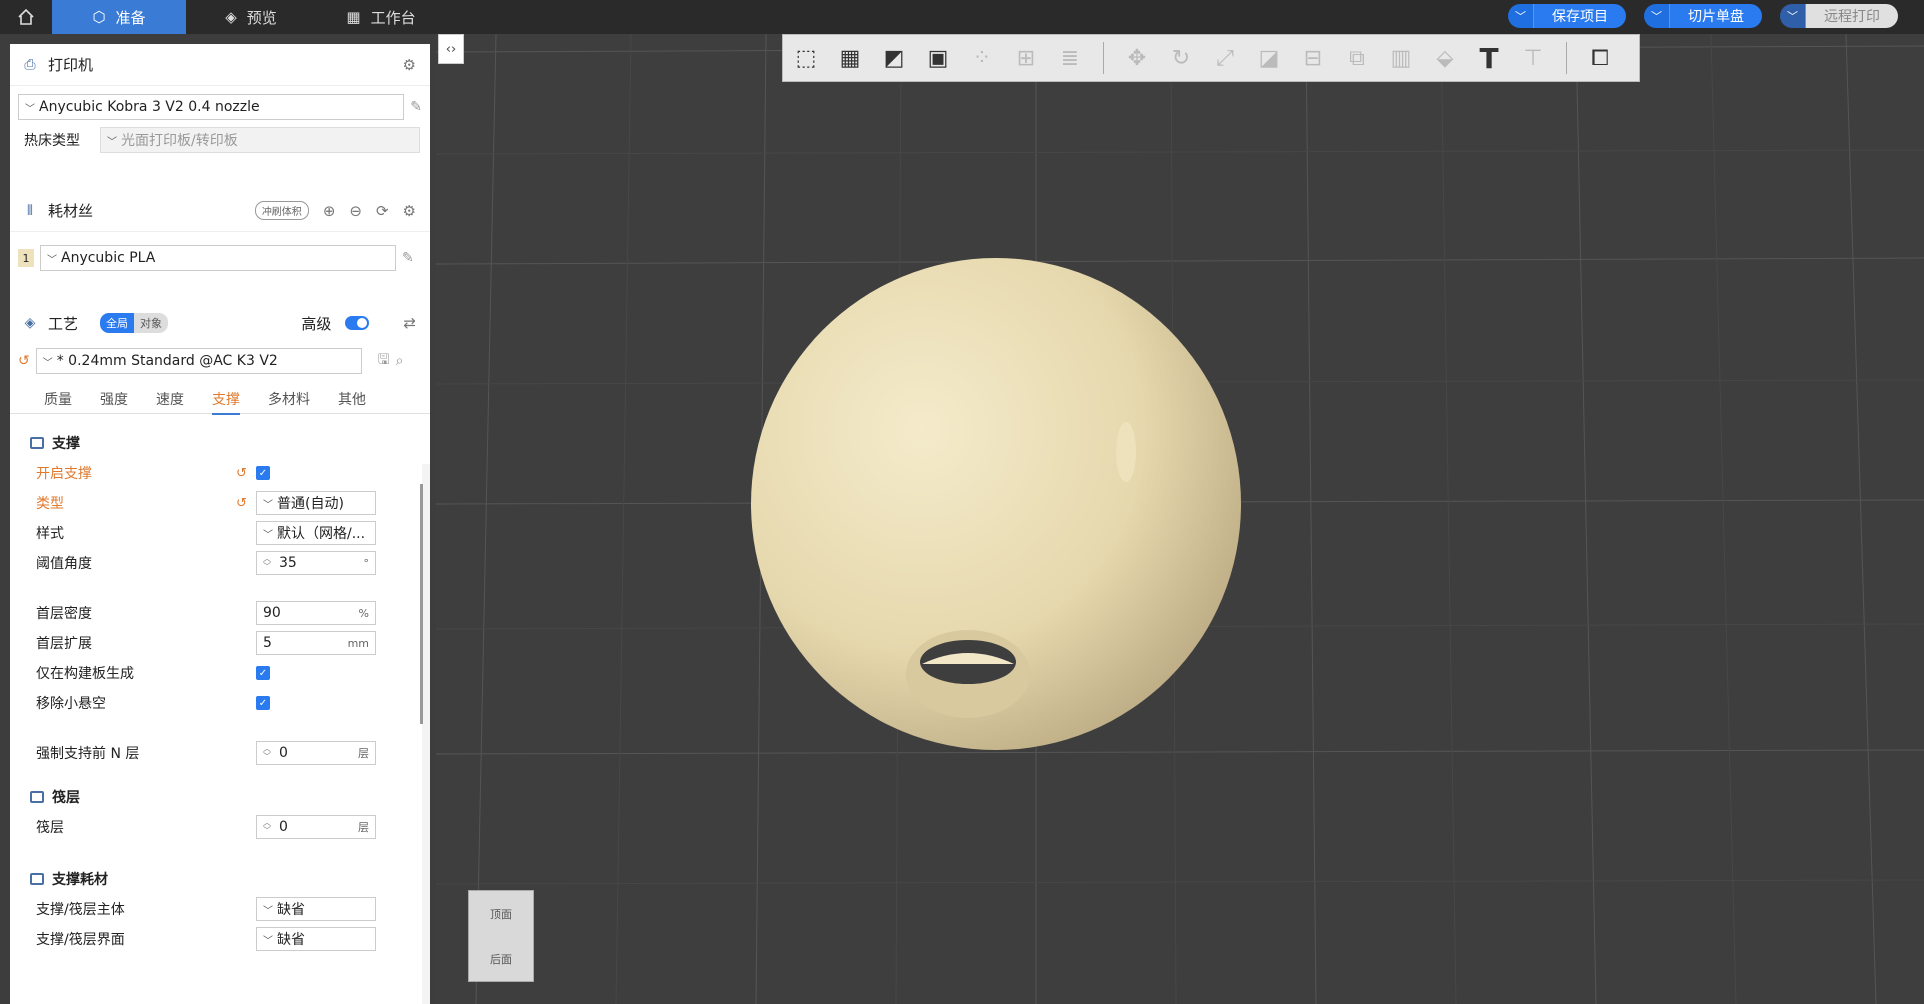 The image size is (1924, 1004). What do you see at coordinates (501, 914) in the screenshot?
I see `cube-face-top: 顶面` at bounding box center [501, 914].